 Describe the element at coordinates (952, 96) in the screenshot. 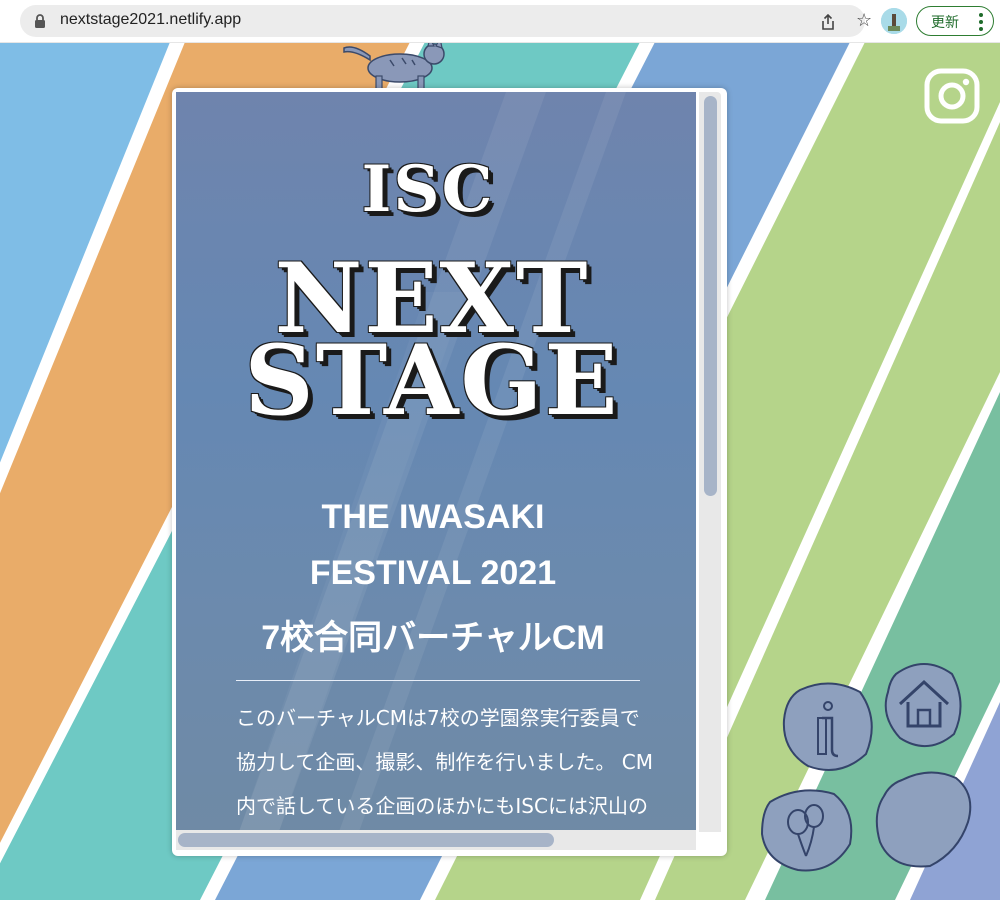

I see `instagram-icon` at that location.